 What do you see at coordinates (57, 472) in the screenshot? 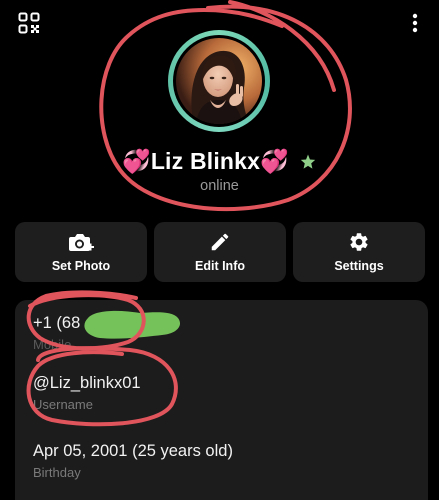
I see `birthday-label: Birthday` at bounding box center [57, 472].